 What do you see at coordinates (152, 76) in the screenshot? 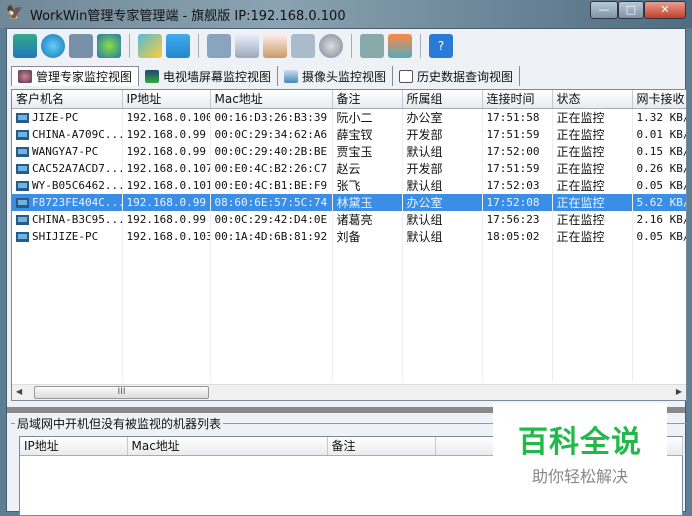
I see `picture-icon` at bounding box center [152, 76].